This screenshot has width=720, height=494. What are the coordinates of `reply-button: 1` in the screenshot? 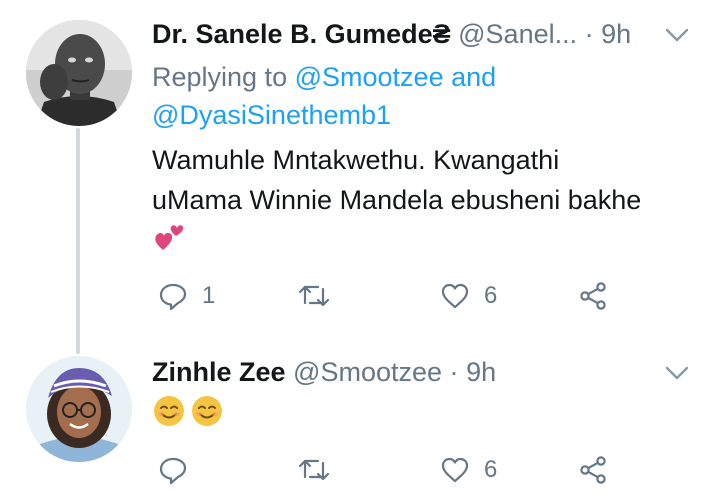 It's located at (186, 296).